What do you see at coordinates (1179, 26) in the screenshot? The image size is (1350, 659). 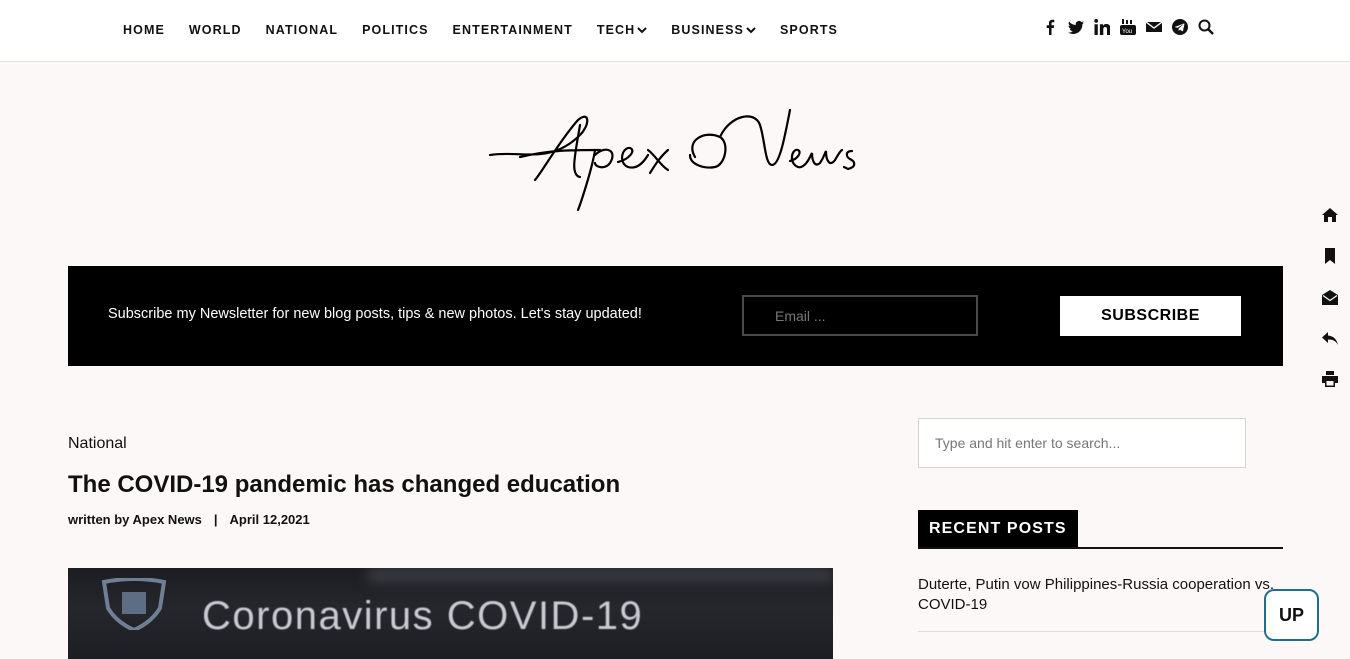 I see `telegram-icon` at bounding box center [1179, 26].